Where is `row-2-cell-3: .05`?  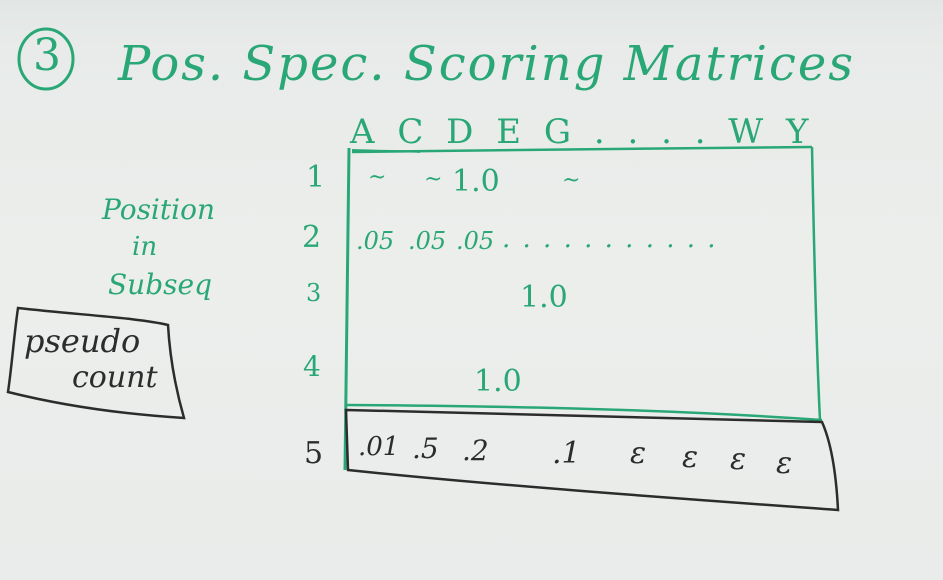 row-2-cell-3: .05 is located at coordinates (475, 241).